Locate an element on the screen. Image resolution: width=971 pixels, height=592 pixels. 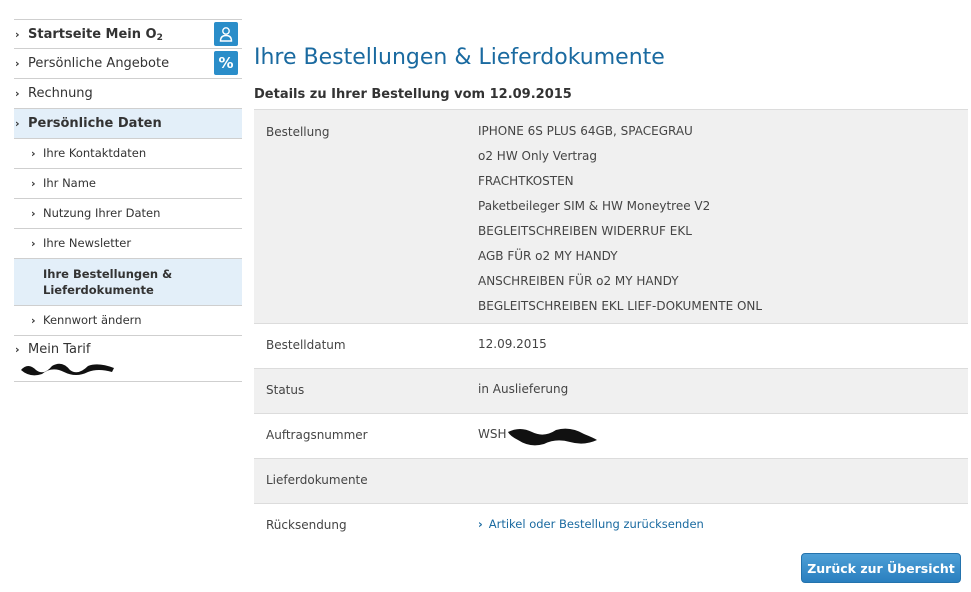
sidebar-item-label: Persönliche Daten is located at coordinates (95, 123).